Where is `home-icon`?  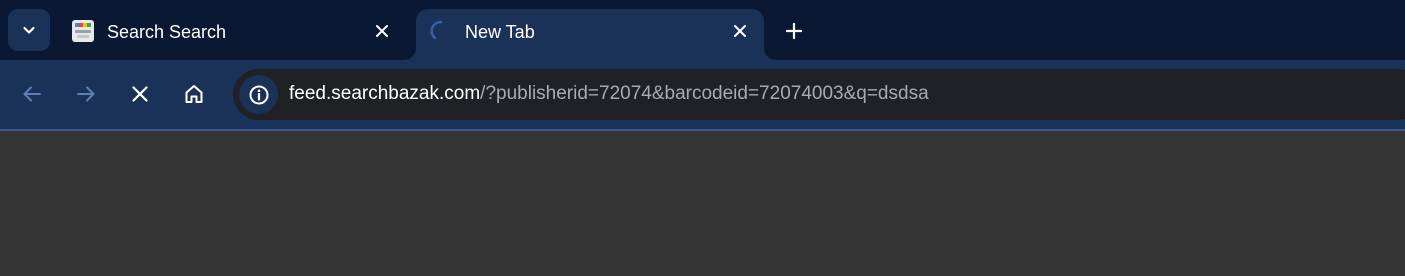
home-icon is located at coordinates (194, 94).